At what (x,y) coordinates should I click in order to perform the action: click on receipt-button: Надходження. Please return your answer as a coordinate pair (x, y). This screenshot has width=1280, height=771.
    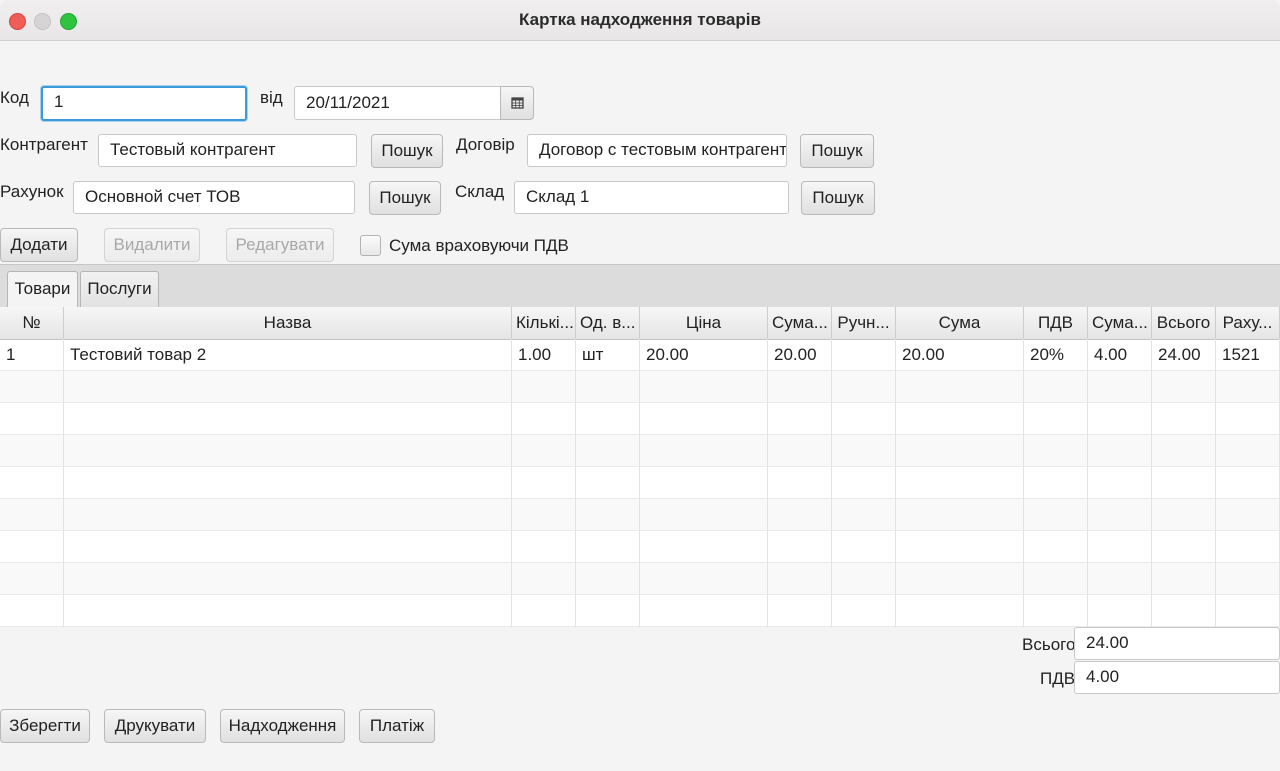
    Looking at the image, I should click on (282, 726).